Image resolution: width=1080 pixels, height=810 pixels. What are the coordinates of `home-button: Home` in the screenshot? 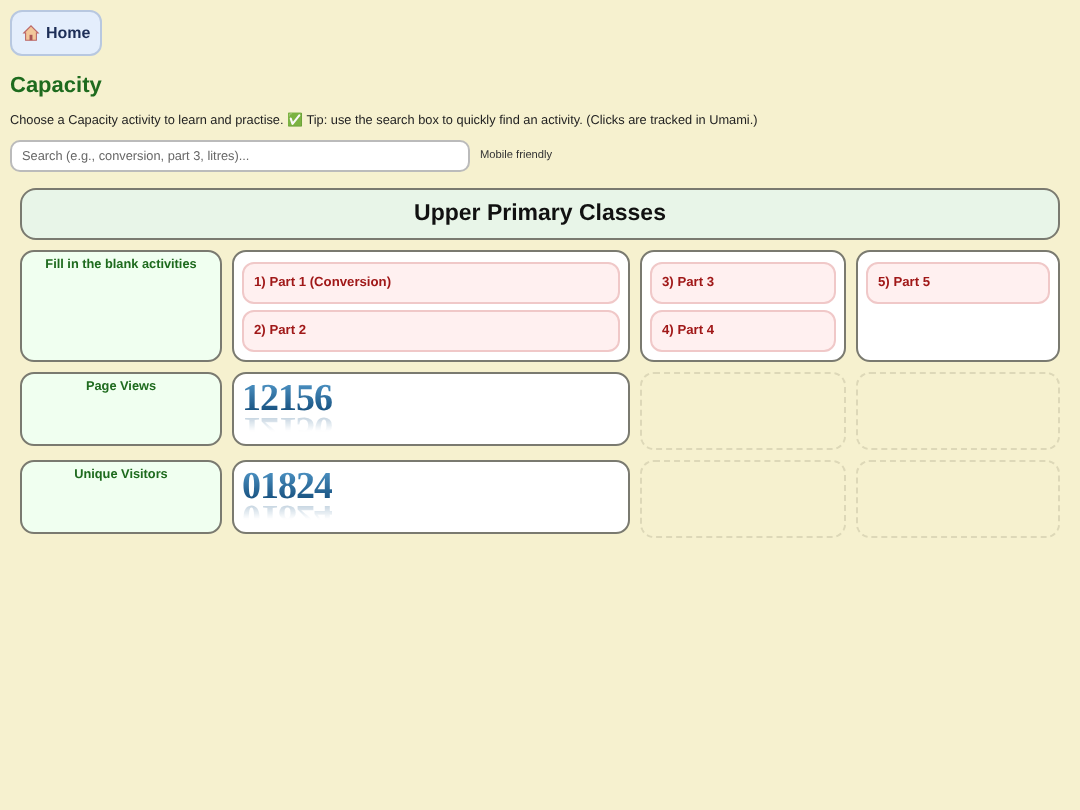 It's located at (56, 33).